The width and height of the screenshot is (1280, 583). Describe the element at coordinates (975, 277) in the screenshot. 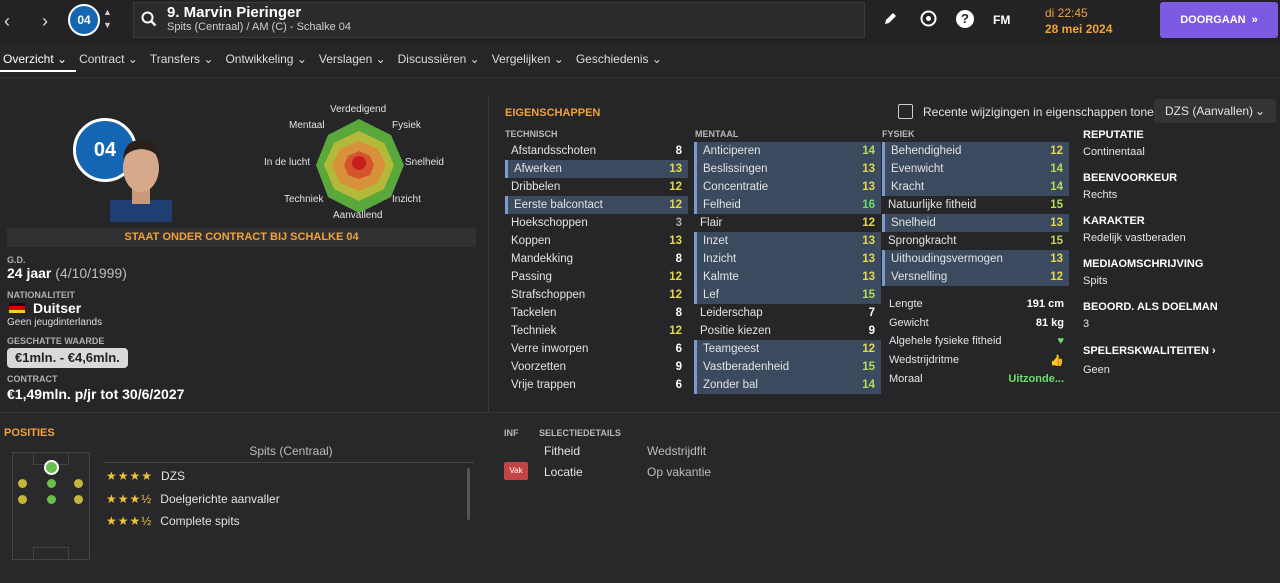

I see `attribute-row: Versnelling 12` at that location.